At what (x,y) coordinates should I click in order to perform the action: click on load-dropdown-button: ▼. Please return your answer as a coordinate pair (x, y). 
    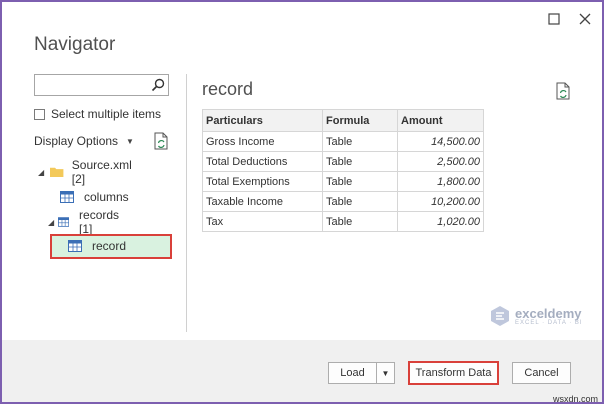
    Looking at the image, I should click on (385, 373).